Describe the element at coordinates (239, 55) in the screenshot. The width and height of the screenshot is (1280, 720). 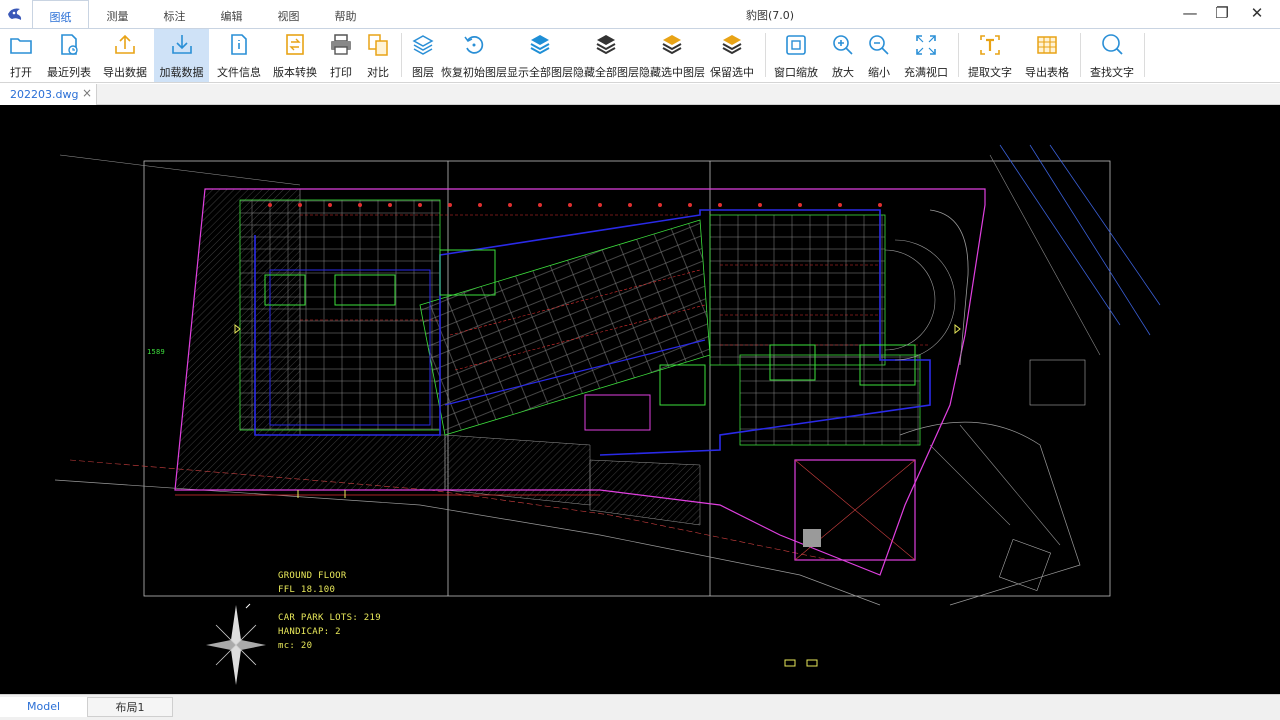
I see `file-info-button: 文件信息` at that location.